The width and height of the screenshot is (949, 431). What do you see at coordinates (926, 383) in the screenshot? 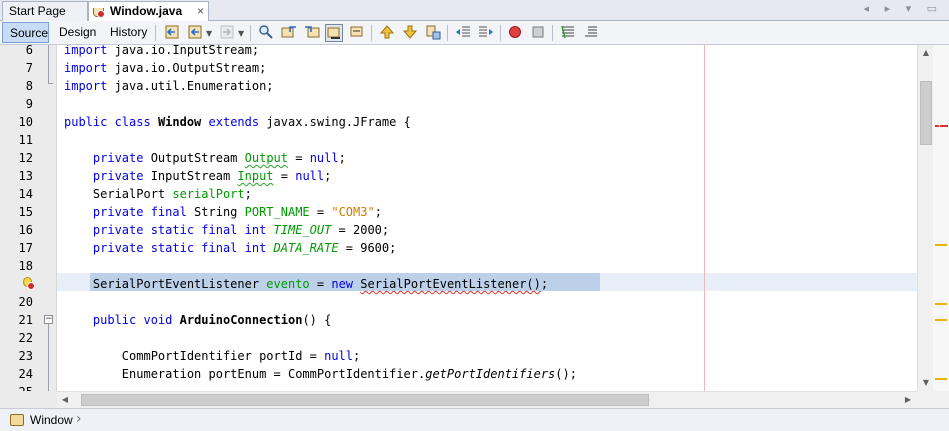
I see `scroll-down-icon: ▼` at bounding box center [926, 383].